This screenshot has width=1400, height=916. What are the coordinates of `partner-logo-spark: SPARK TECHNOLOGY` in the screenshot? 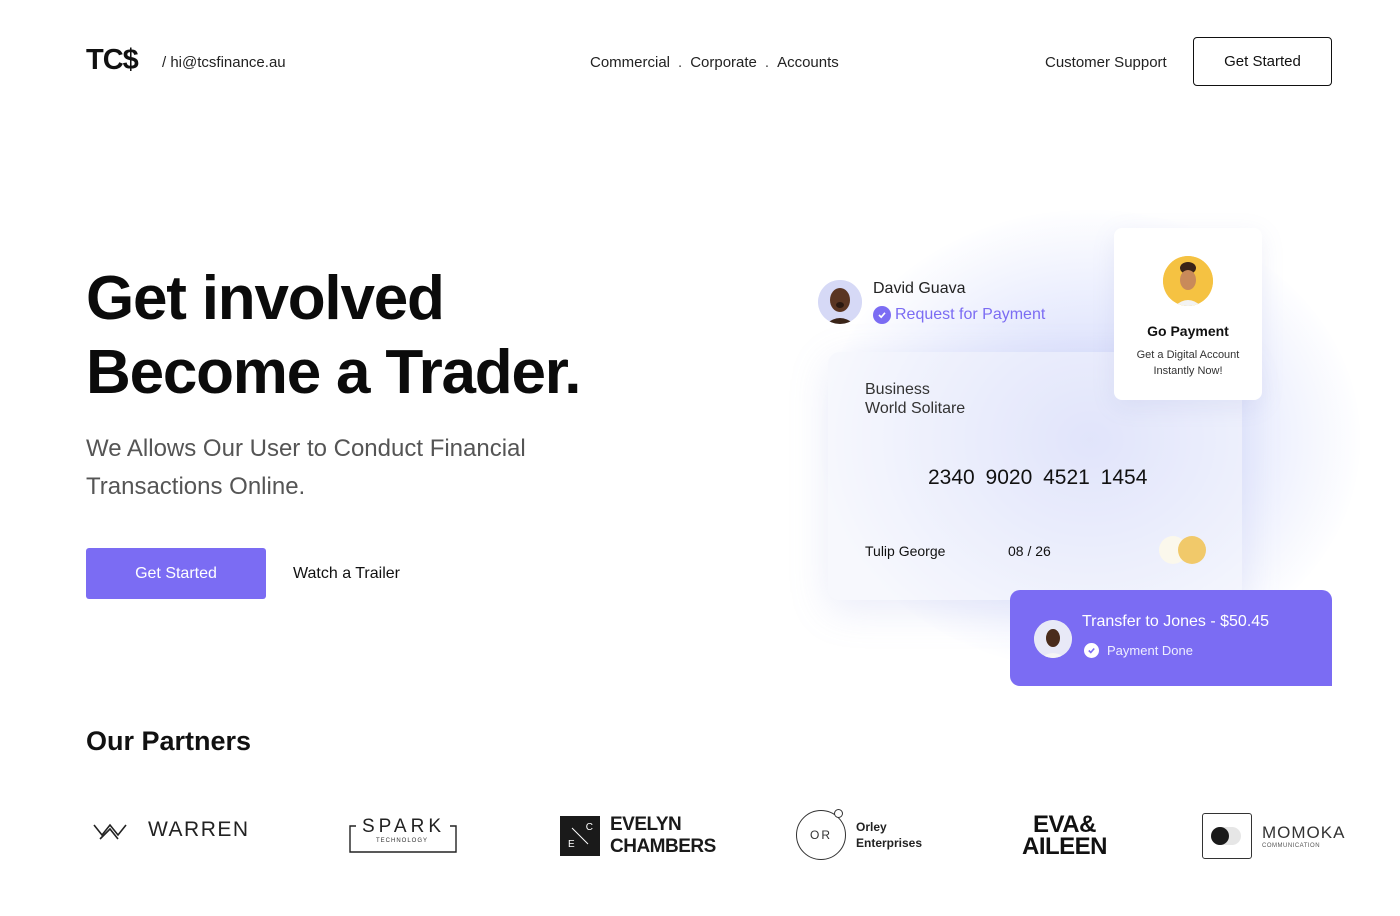 It's located at (403, 835).